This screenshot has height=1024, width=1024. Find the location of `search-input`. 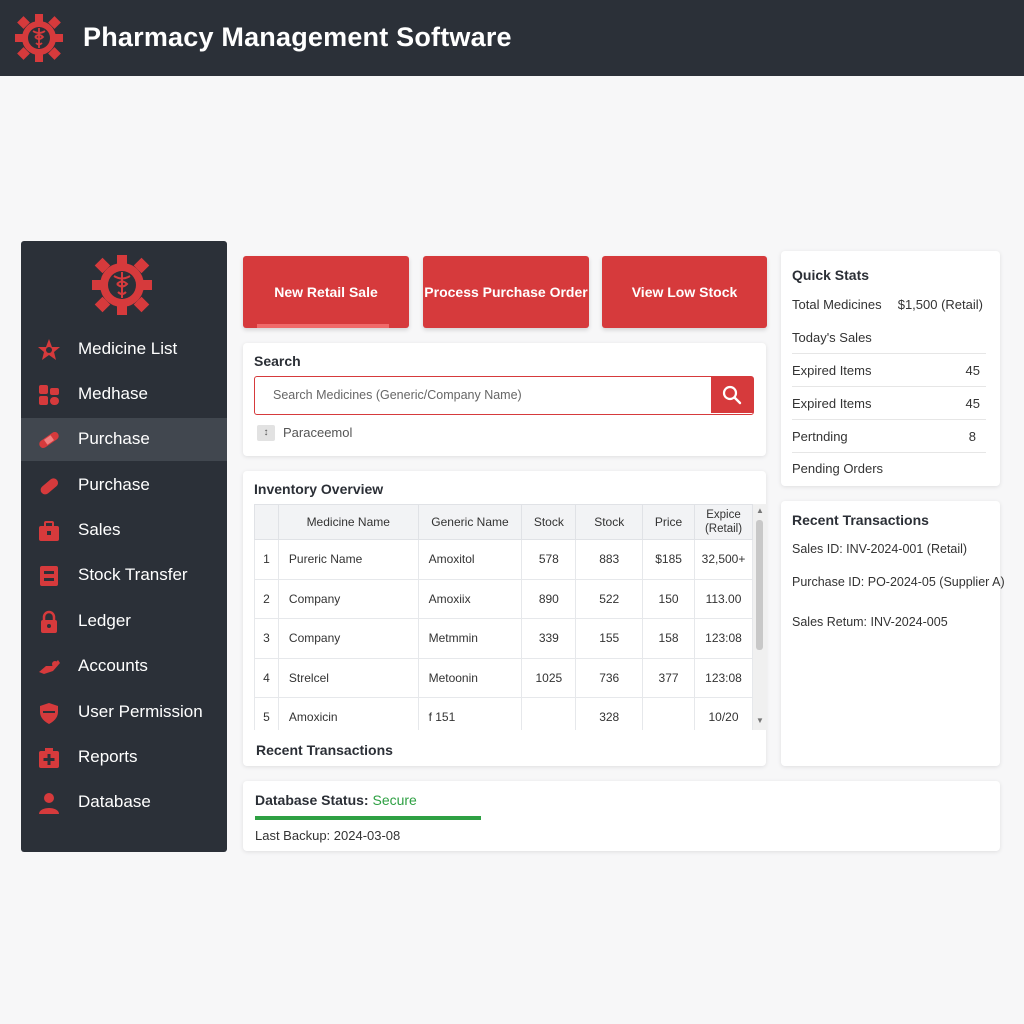

search-input is located at coordinates (483, 395).